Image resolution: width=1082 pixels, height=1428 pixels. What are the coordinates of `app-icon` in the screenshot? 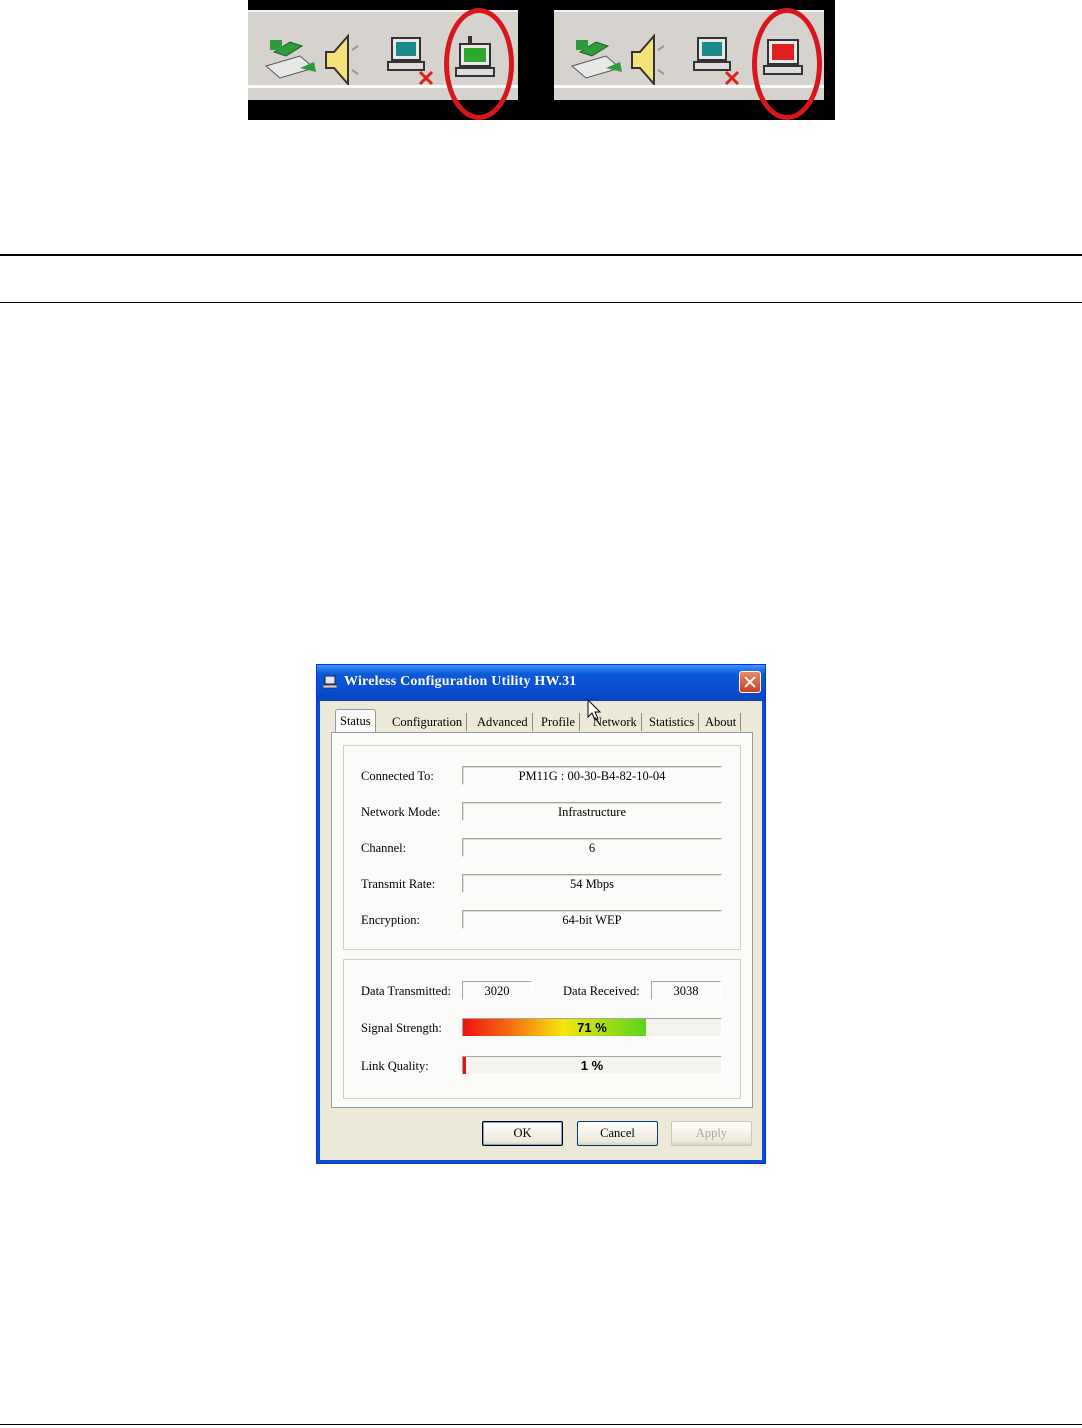 It's located at (330, 682).